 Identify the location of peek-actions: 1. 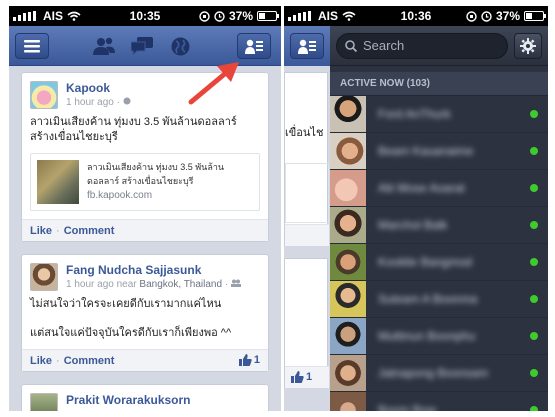
(307, 377).